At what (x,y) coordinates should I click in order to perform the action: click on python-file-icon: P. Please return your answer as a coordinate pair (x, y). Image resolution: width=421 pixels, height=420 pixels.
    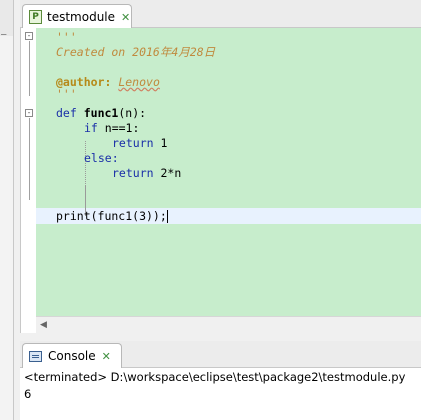
    Looking at the image, I should click on (35, 17).